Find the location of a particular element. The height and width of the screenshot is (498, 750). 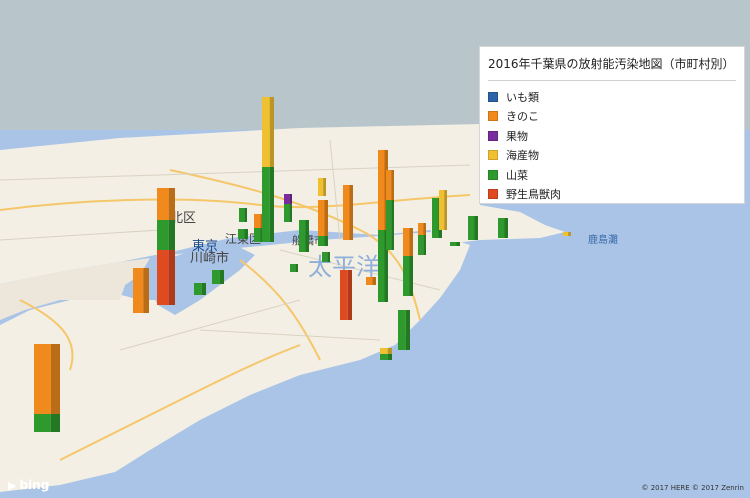

map-copyright: © 2017 HERE © 2017 Zenrin is located at coordinates (692, 488).